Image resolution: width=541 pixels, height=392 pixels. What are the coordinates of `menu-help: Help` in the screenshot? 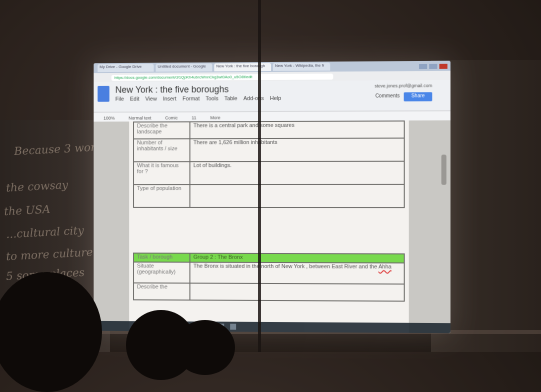 It's located at (275, 99).